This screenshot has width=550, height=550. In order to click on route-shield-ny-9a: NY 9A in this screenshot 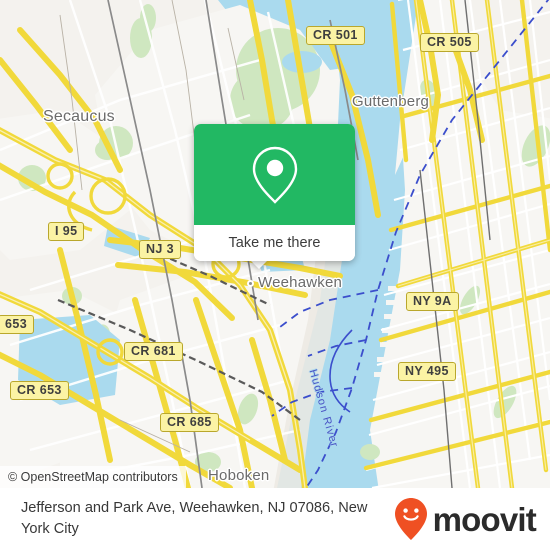, I will do `click(432, 301)`.